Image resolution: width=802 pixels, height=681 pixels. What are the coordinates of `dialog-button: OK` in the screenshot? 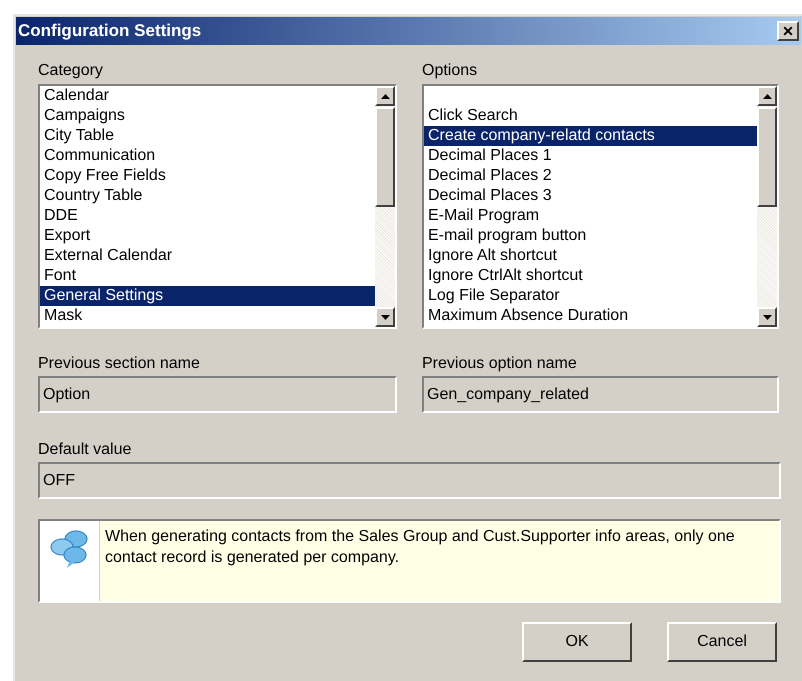 It's located at (577, 642).